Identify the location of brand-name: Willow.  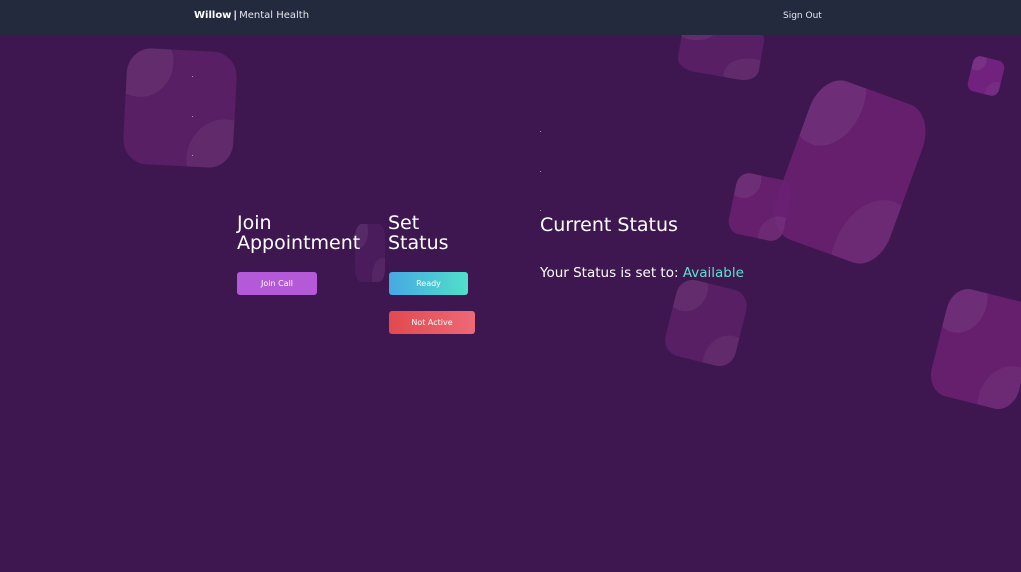
(213, 15).